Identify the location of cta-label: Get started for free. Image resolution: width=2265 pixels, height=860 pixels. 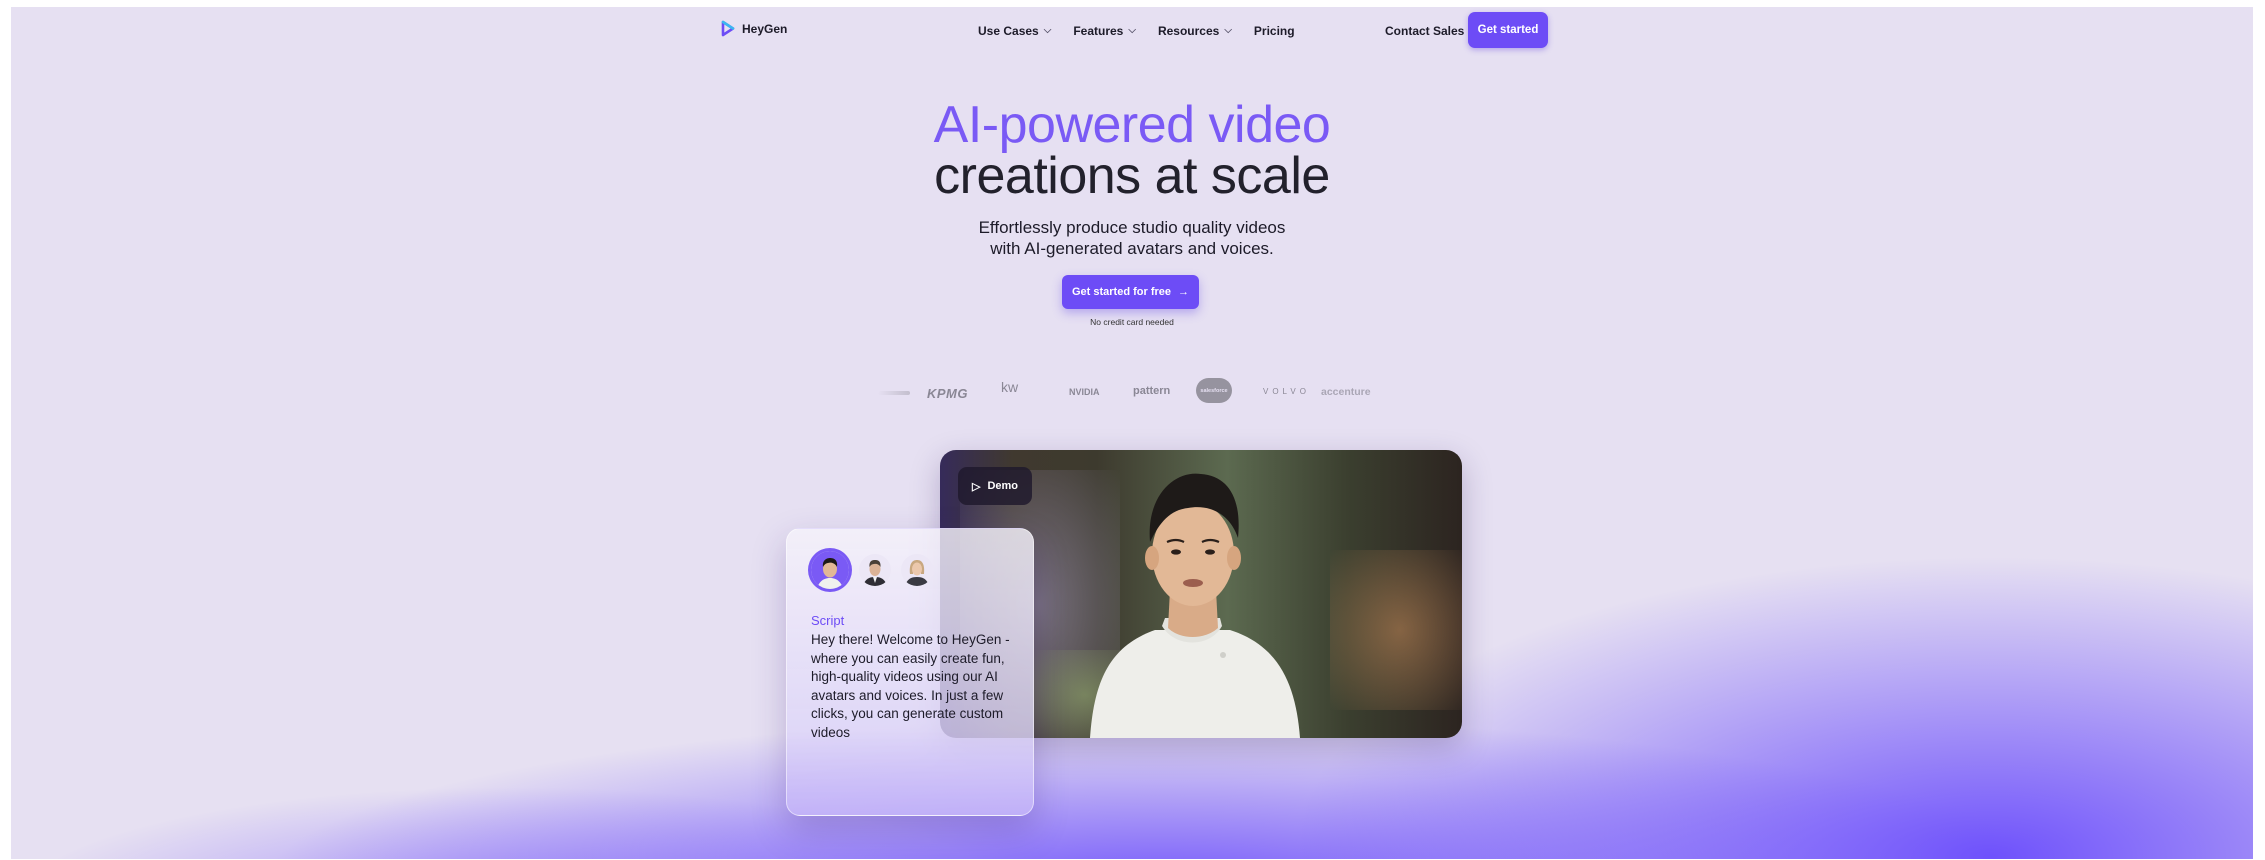
(1121, 292).